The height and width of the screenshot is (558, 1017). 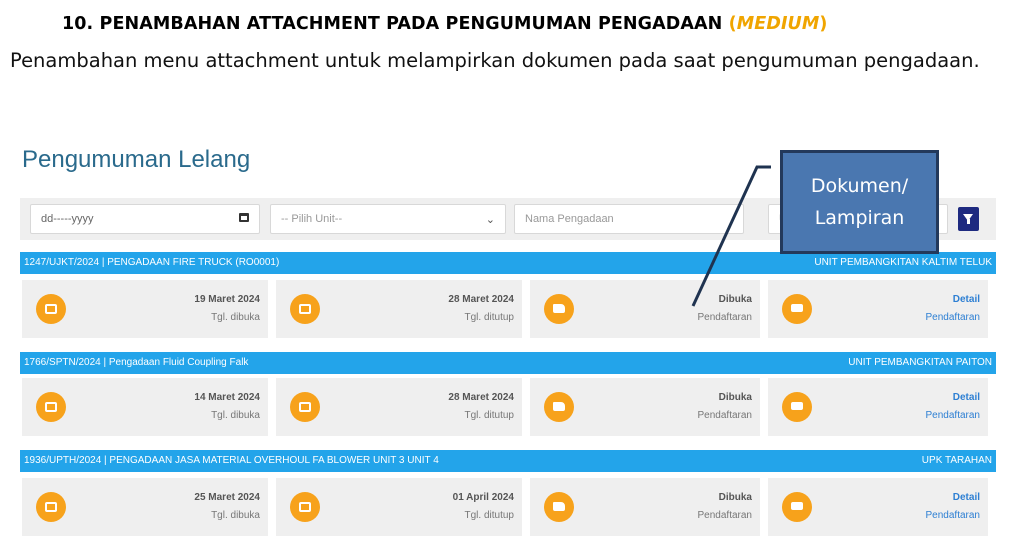 I want to click on callout-box: Dokumen/ Lampiran, so click(x=859, y=202).